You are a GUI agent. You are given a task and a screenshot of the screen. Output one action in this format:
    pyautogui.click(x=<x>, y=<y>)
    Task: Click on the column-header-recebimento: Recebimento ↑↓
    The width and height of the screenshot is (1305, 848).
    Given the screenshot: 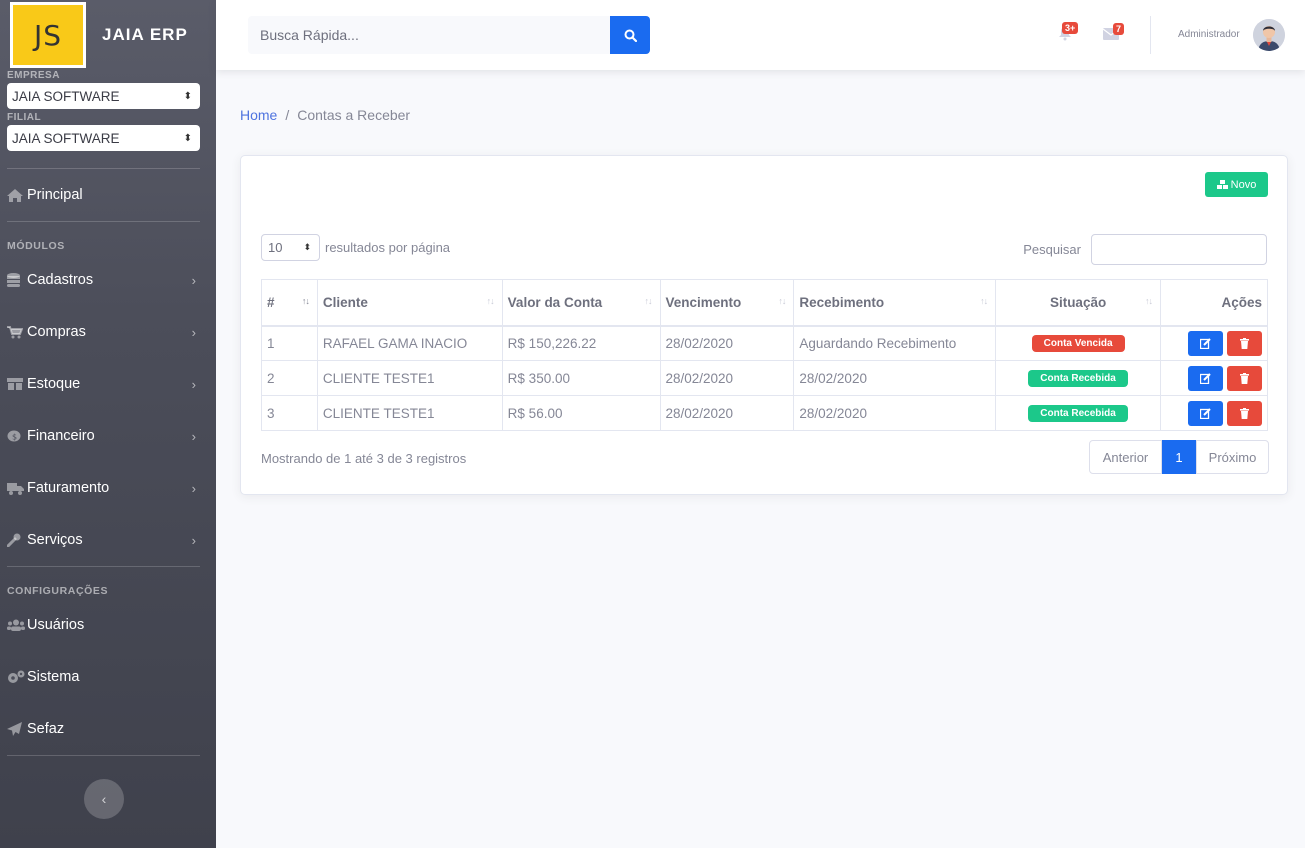 What is the action you would take?
    pyautogui.click(x=895, y=303)
    